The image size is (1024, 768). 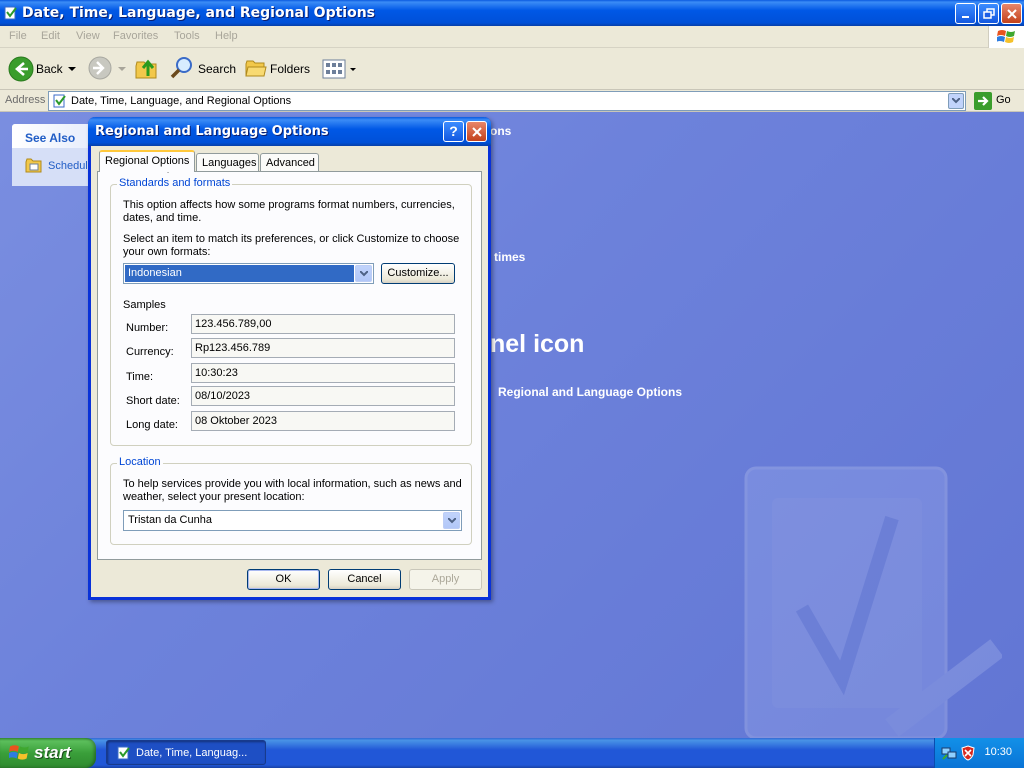 I want to click on security-shield-icon, so click(x=968, y=753).